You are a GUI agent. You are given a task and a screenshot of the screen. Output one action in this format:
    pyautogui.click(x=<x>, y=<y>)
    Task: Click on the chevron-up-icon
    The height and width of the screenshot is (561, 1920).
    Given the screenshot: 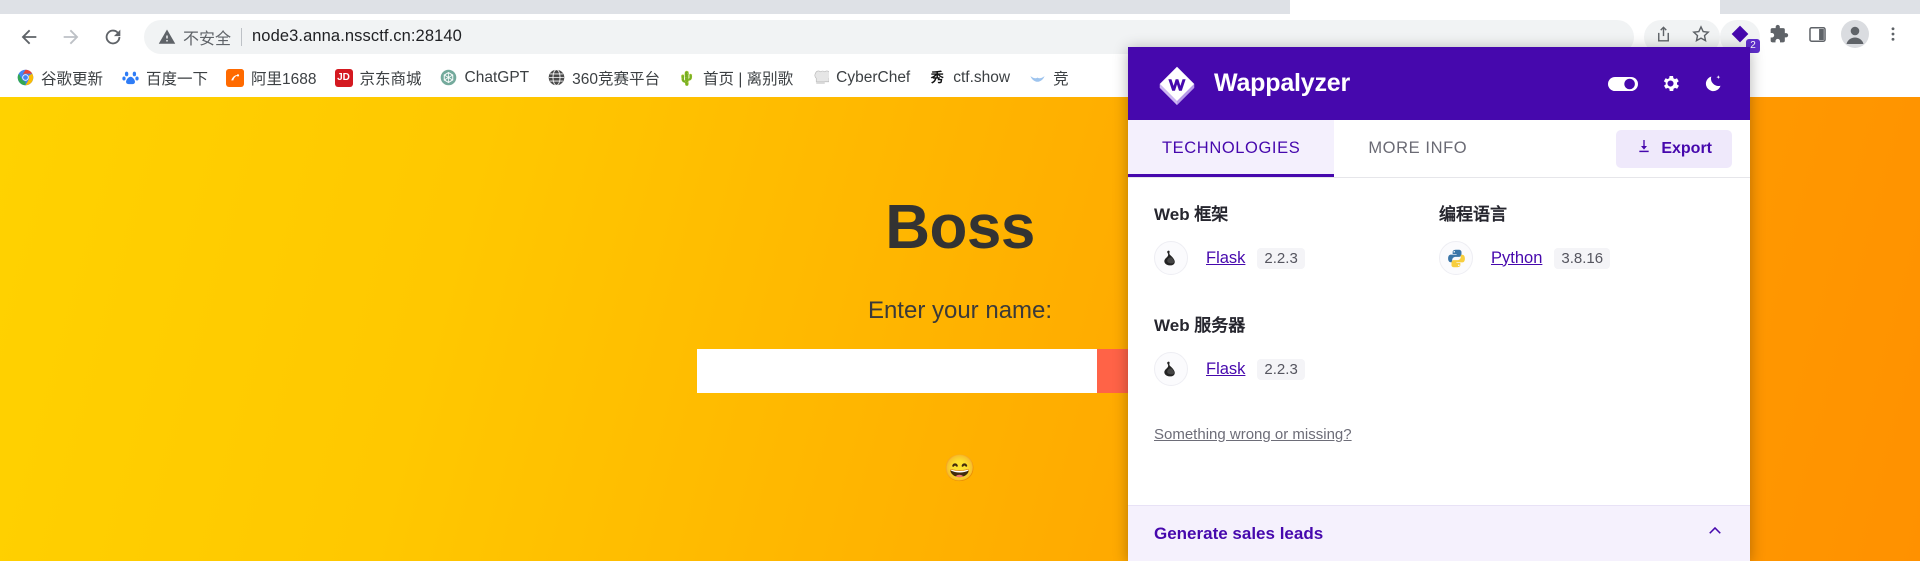 What is the action you would take?
    pyautogui.click(x=1715, y=533)
    